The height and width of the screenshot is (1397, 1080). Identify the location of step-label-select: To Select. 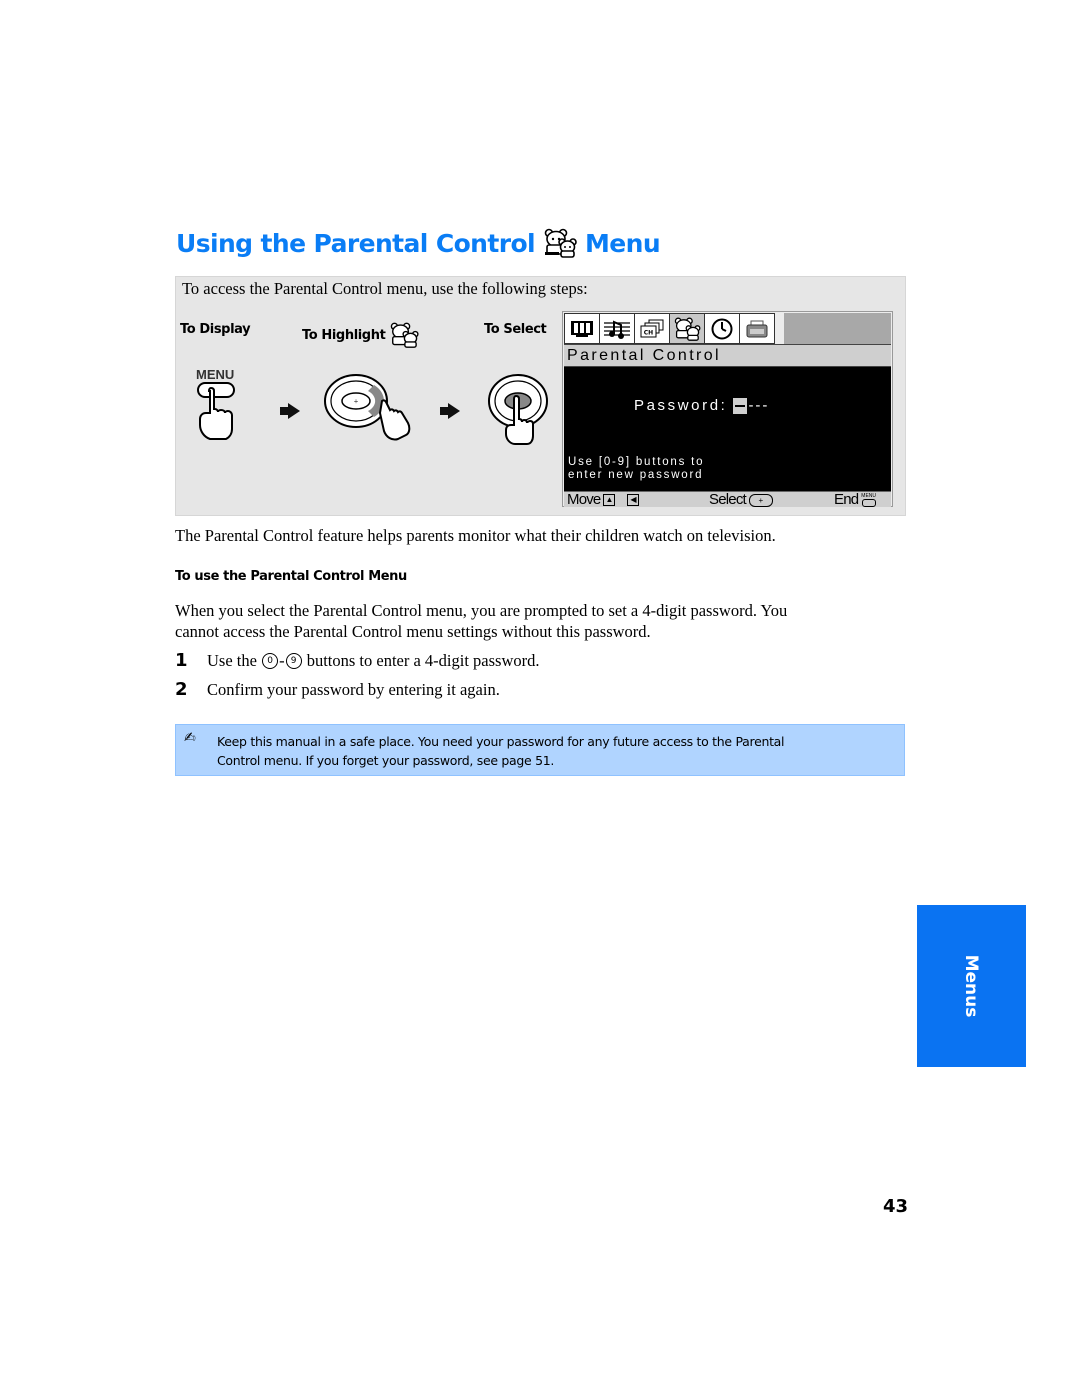
(515, 329).